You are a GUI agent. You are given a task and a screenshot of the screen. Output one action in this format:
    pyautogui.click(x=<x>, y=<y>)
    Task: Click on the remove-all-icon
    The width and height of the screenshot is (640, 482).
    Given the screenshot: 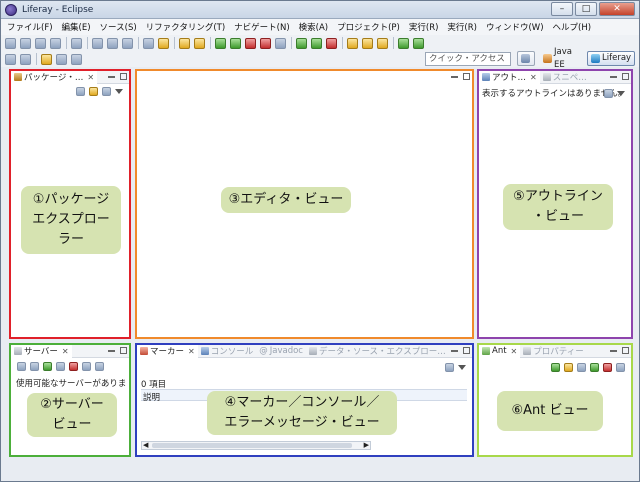 What is the action you would take?
    pyautogui.click(x=620, y=367)
    